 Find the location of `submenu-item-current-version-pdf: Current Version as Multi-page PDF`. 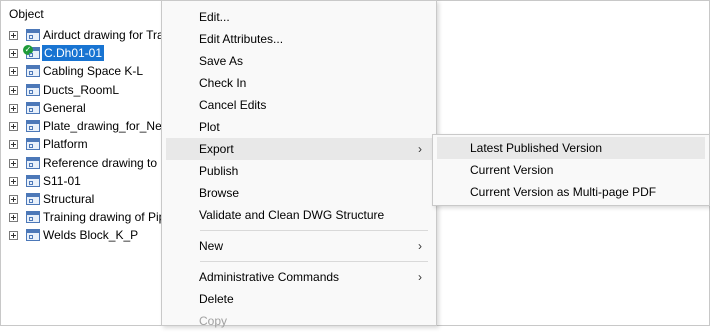

submenu-item-current-version-pdf: Current Version as Multi-page PDF is located at coordinates (571, 192).